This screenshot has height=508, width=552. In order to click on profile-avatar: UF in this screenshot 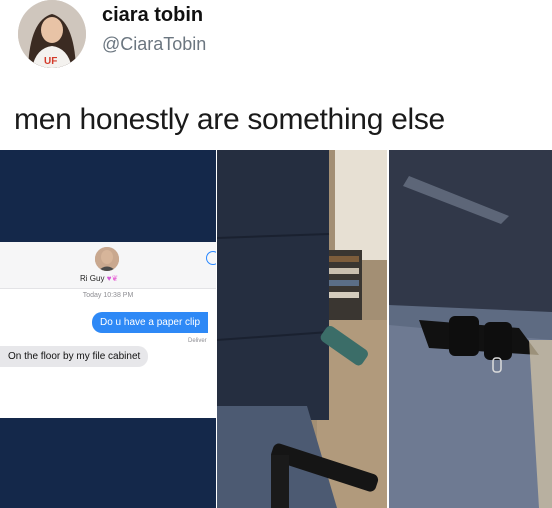, I will do `click(52, 34)`.